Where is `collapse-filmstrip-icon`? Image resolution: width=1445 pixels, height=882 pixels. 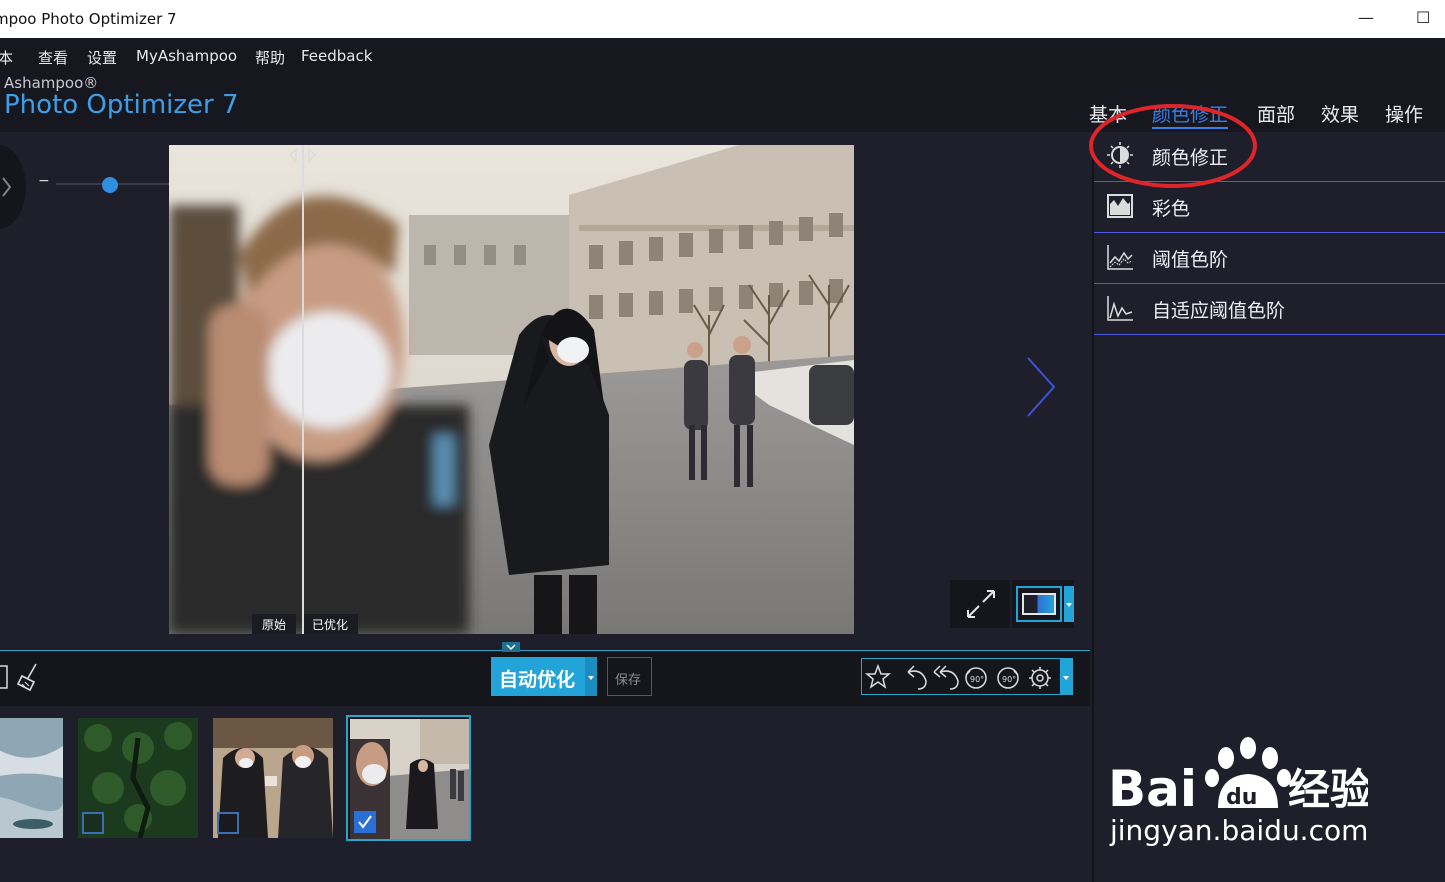
collapse-filmstrip-icon is located at coordinates (511, 647).